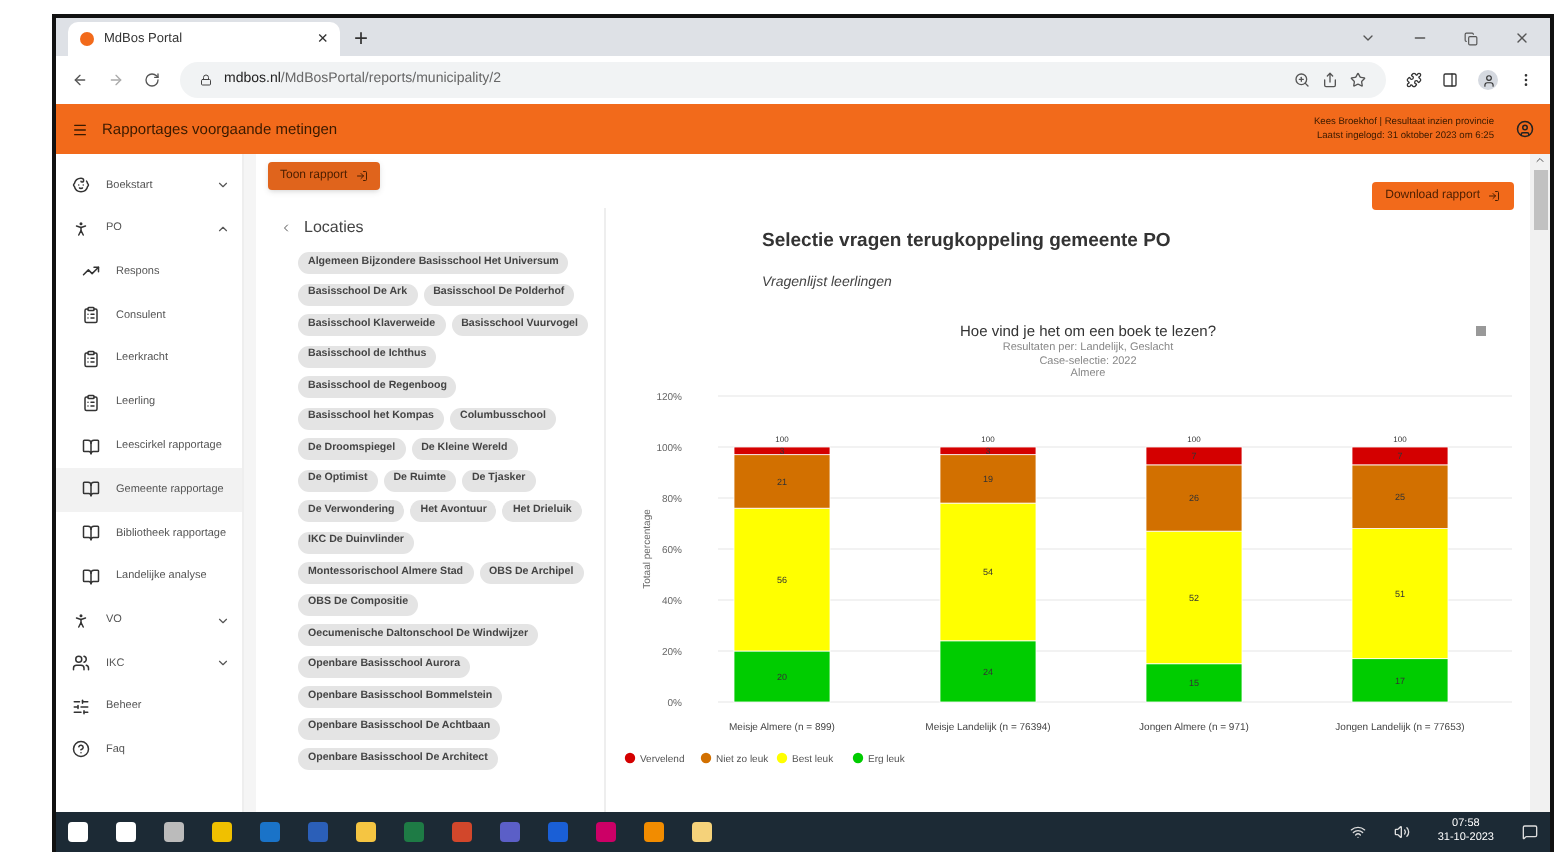 The height and width of the screenshot is (852, 1564). Describe the element at coordinates (87, 39) in the screenshot. I see `site-logo-icon` at that location.